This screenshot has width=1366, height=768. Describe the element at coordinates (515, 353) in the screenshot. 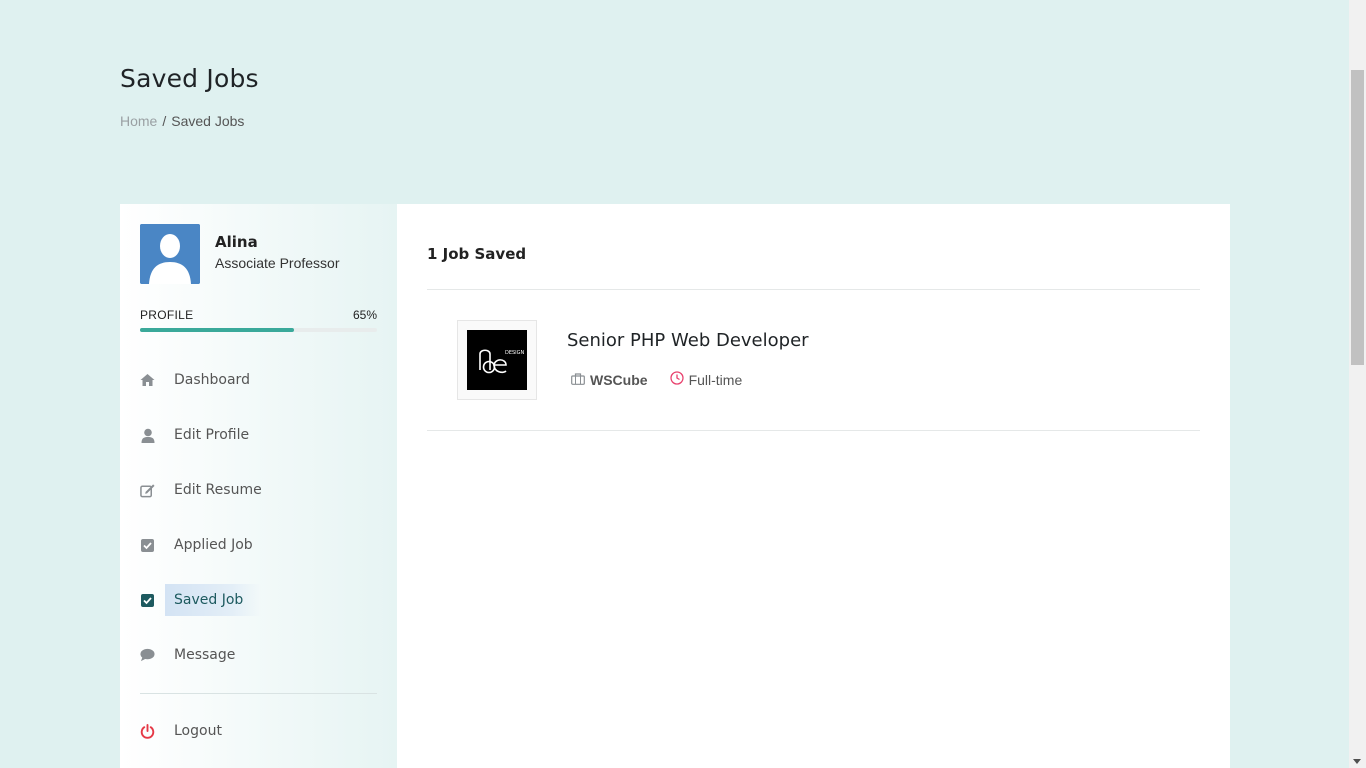

I see `logo-text: DESIGN` at that location.